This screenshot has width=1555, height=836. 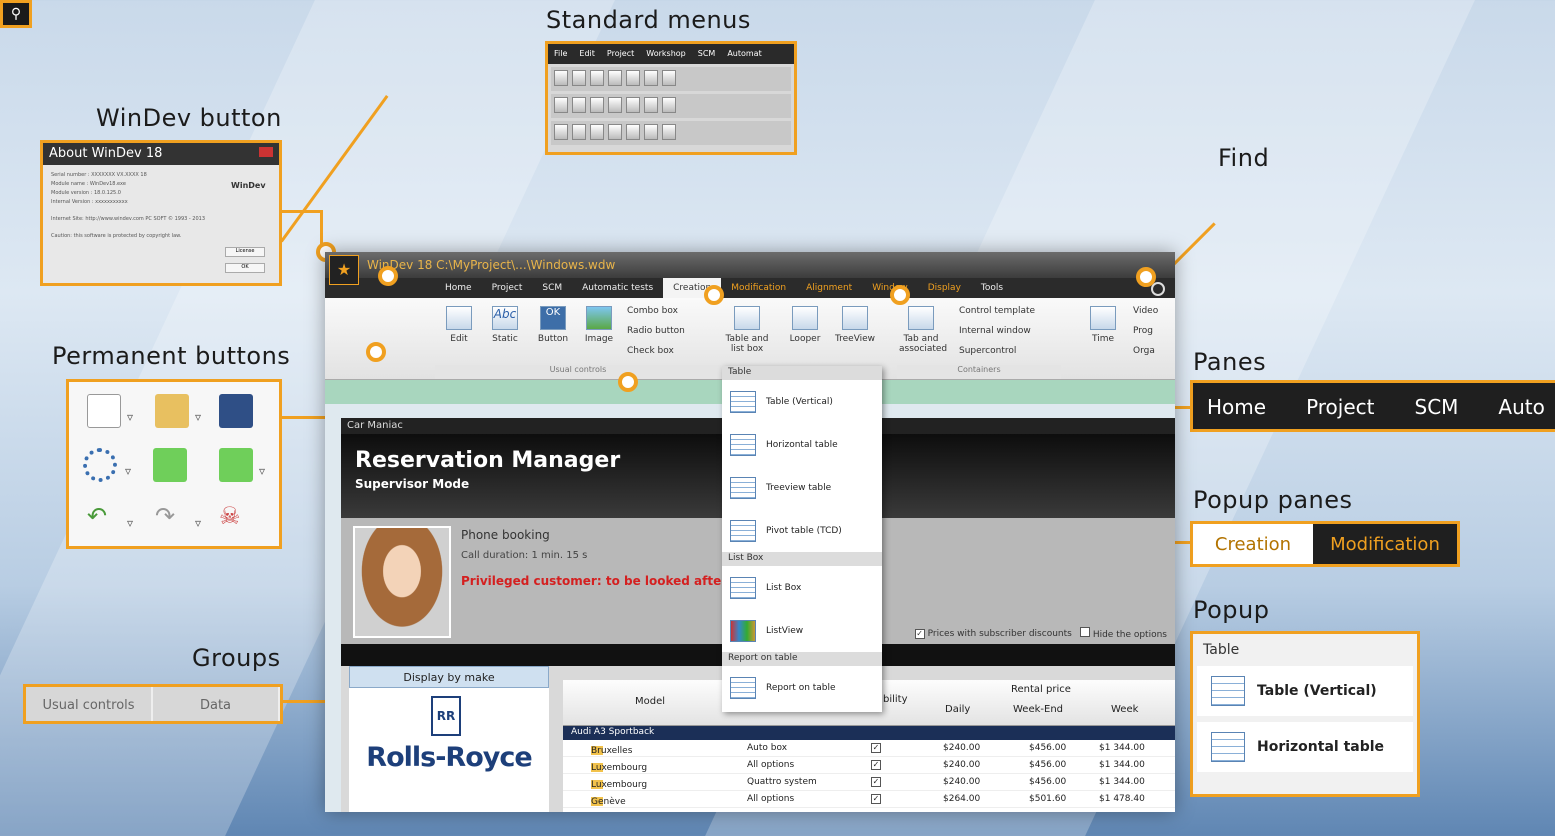 I want to click on static-icon, so click(x=579, y=105).